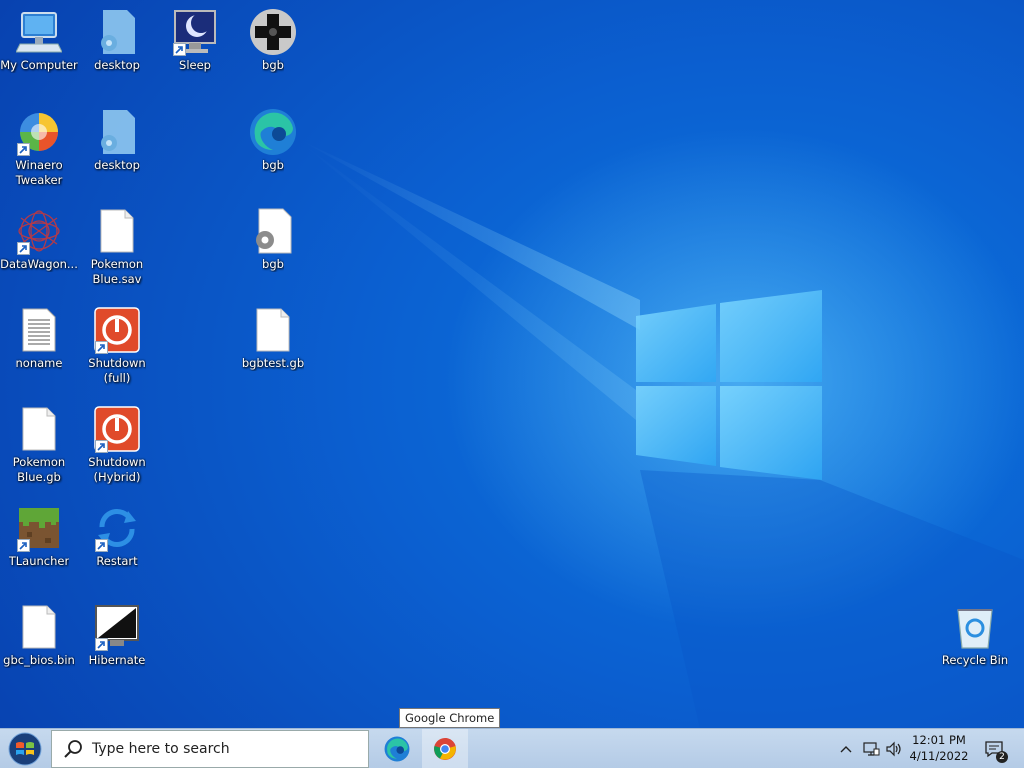 This screenshot has width=1024, height=769. I want to click on chrome-icon, so click(445, 749).